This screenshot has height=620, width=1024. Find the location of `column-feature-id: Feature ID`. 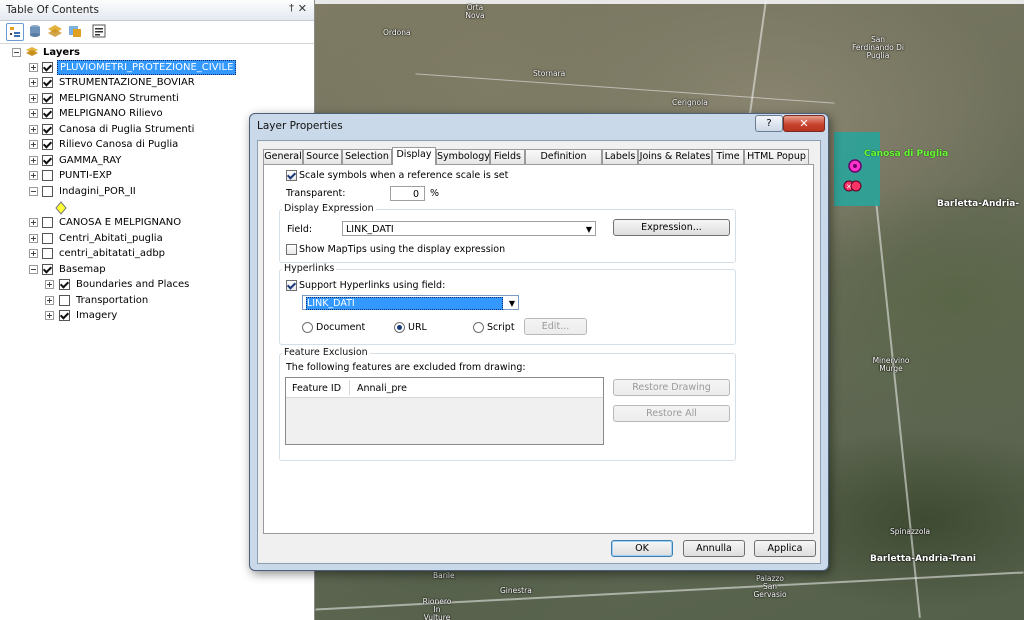

column-feature-id: Feature ID is located at coordinates (316, 388).